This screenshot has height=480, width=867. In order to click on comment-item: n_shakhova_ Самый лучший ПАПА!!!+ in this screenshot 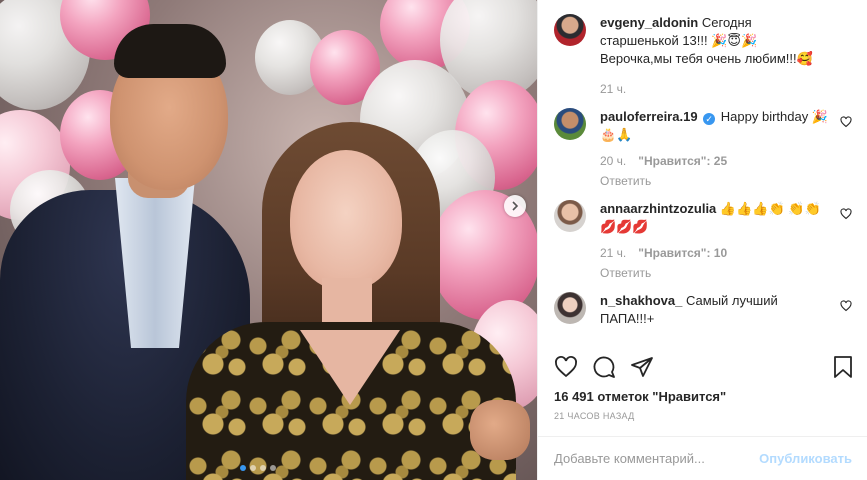, I will do `click(703, 310)`.